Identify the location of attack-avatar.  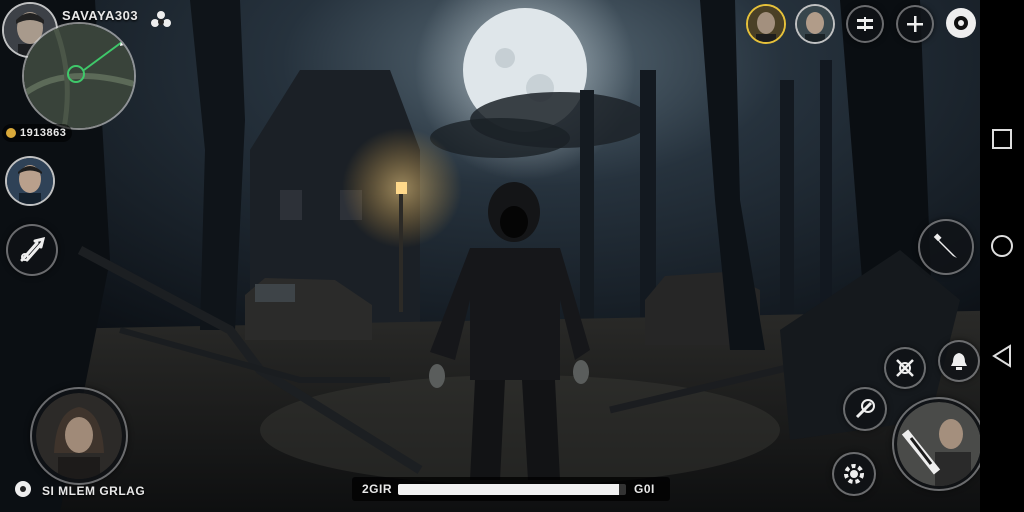
(939, 444).